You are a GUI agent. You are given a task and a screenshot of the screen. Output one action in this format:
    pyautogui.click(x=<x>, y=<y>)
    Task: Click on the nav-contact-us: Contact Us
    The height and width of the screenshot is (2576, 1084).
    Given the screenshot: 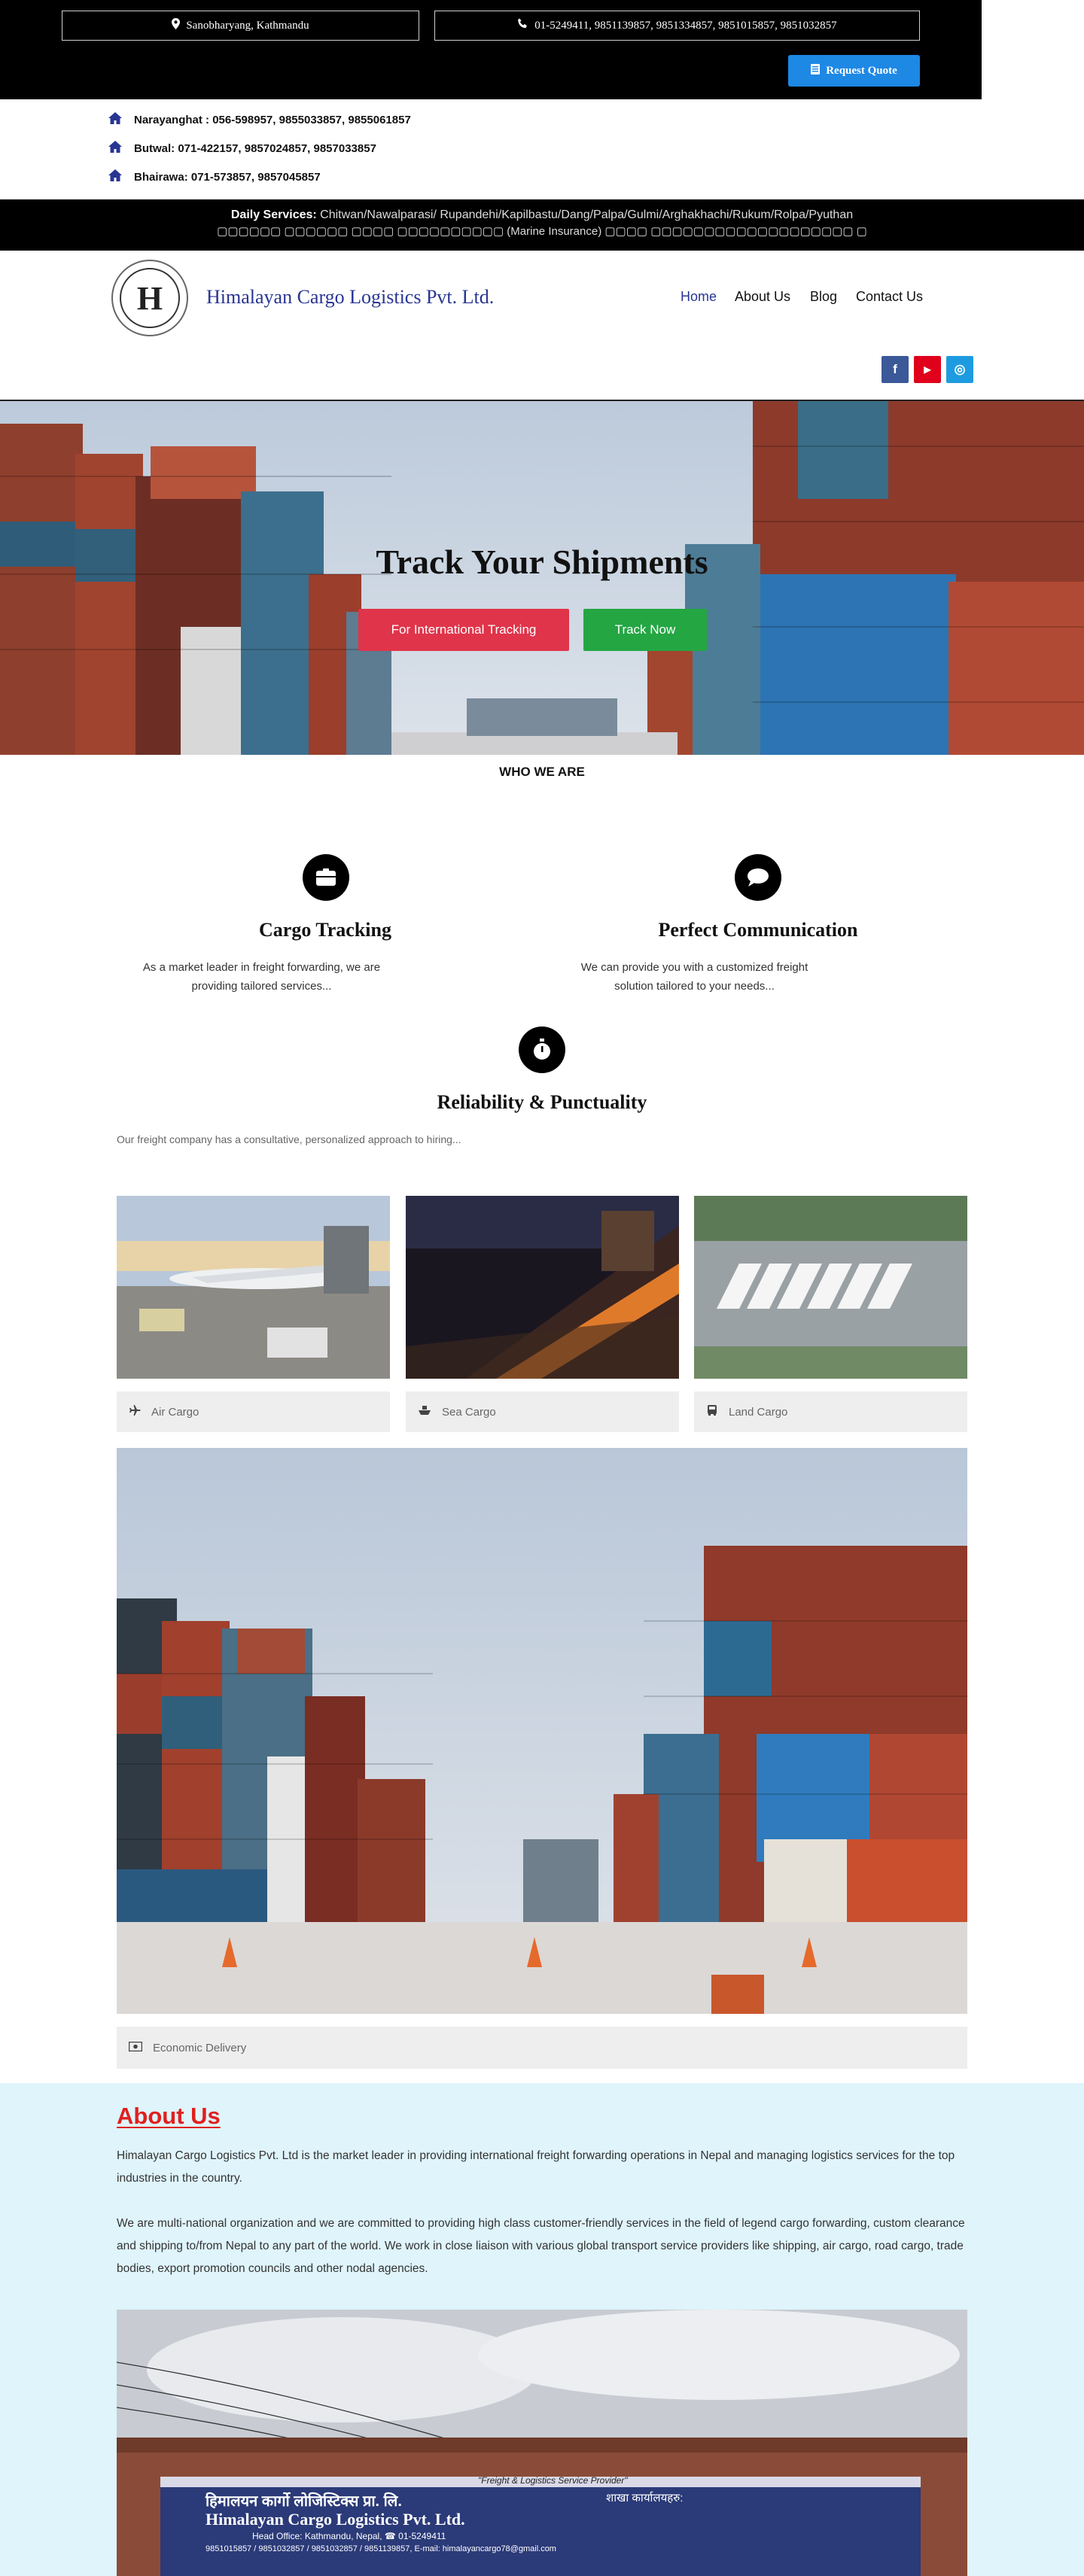 What is the action you would take?
    pyautogui.click(x=889, y=297)
    